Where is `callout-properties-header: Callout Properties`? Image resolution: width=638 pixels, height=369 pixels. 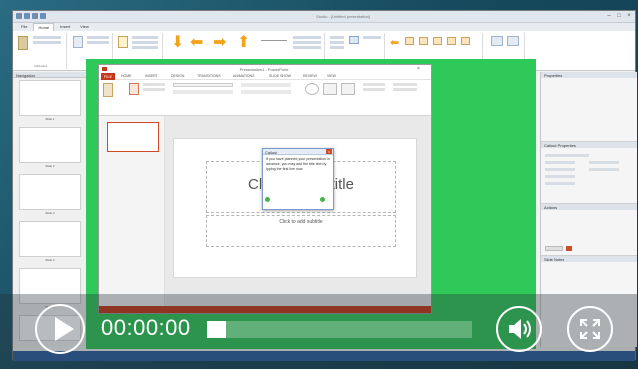
callout-properties-header: Callout Properties is located at coordinates (589, 145).